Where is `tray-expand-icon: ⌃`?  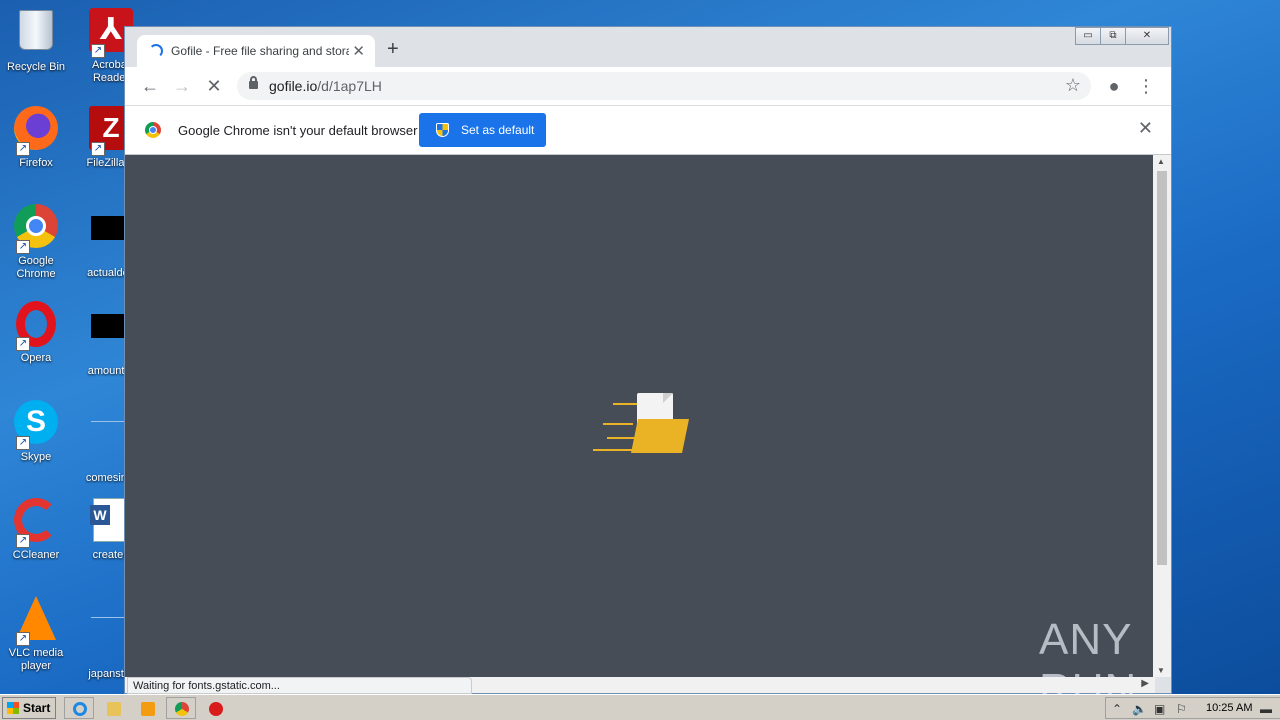
tray-expand-icon: ⌃ is located at coordinates (1117, 709).